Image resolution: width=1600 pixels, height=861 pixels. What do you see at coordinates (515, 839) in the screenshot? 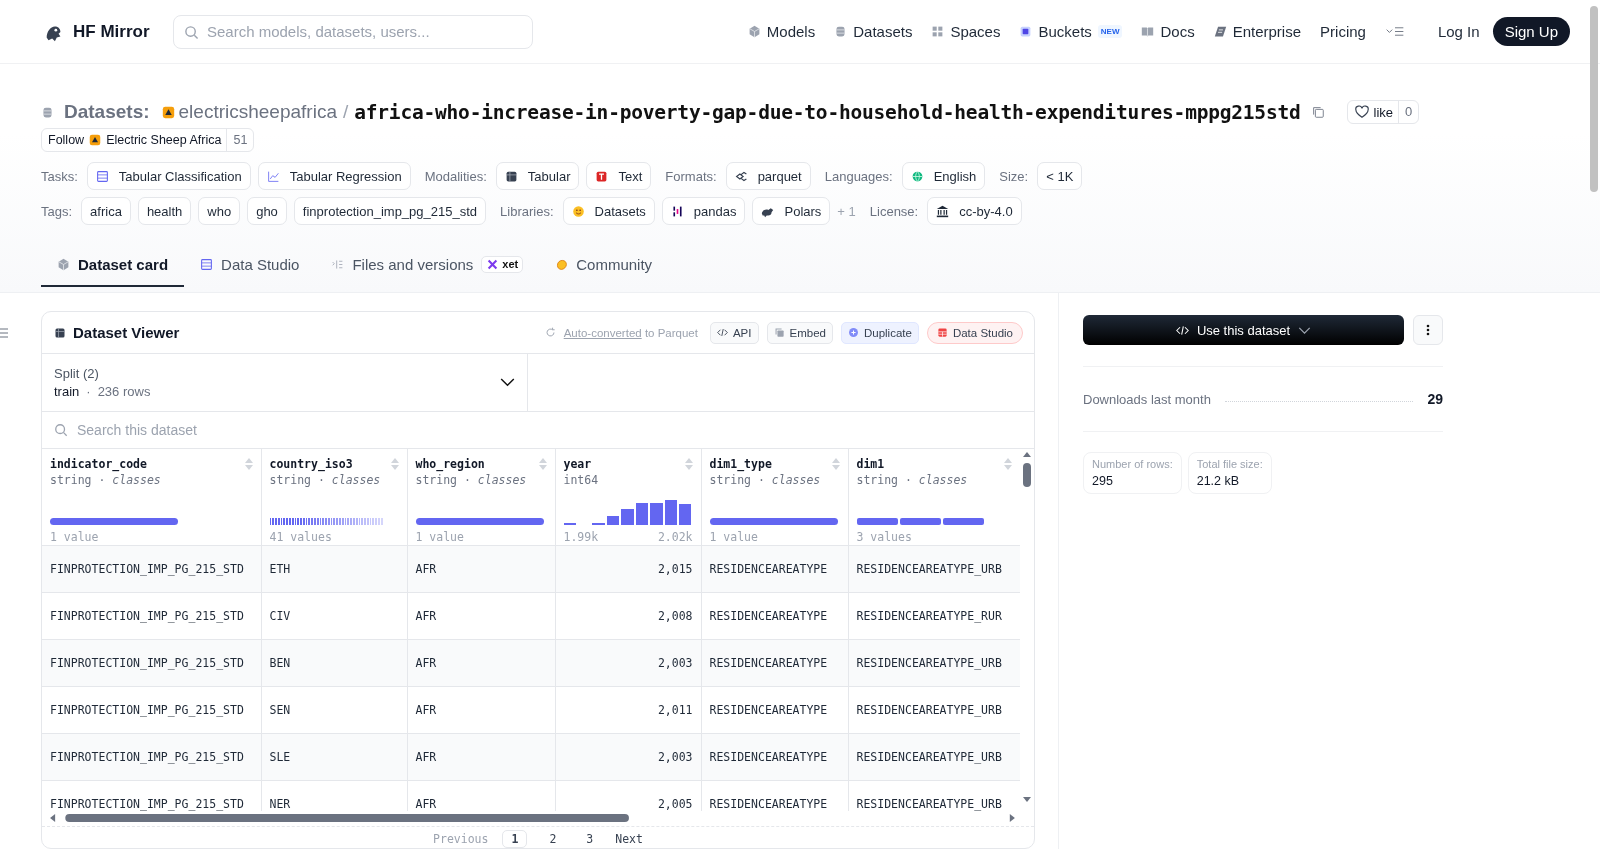
I see `page-link: 1` at bounding box center [515, 839].